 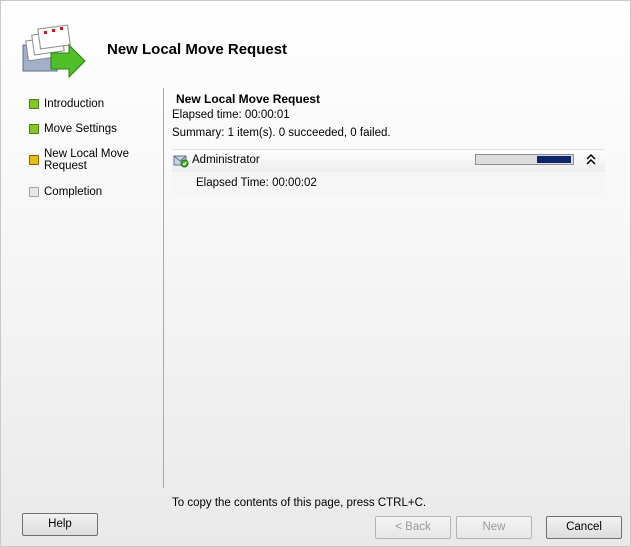 I want to click on move-request-wizard-icon, so click(x=54, y=51).